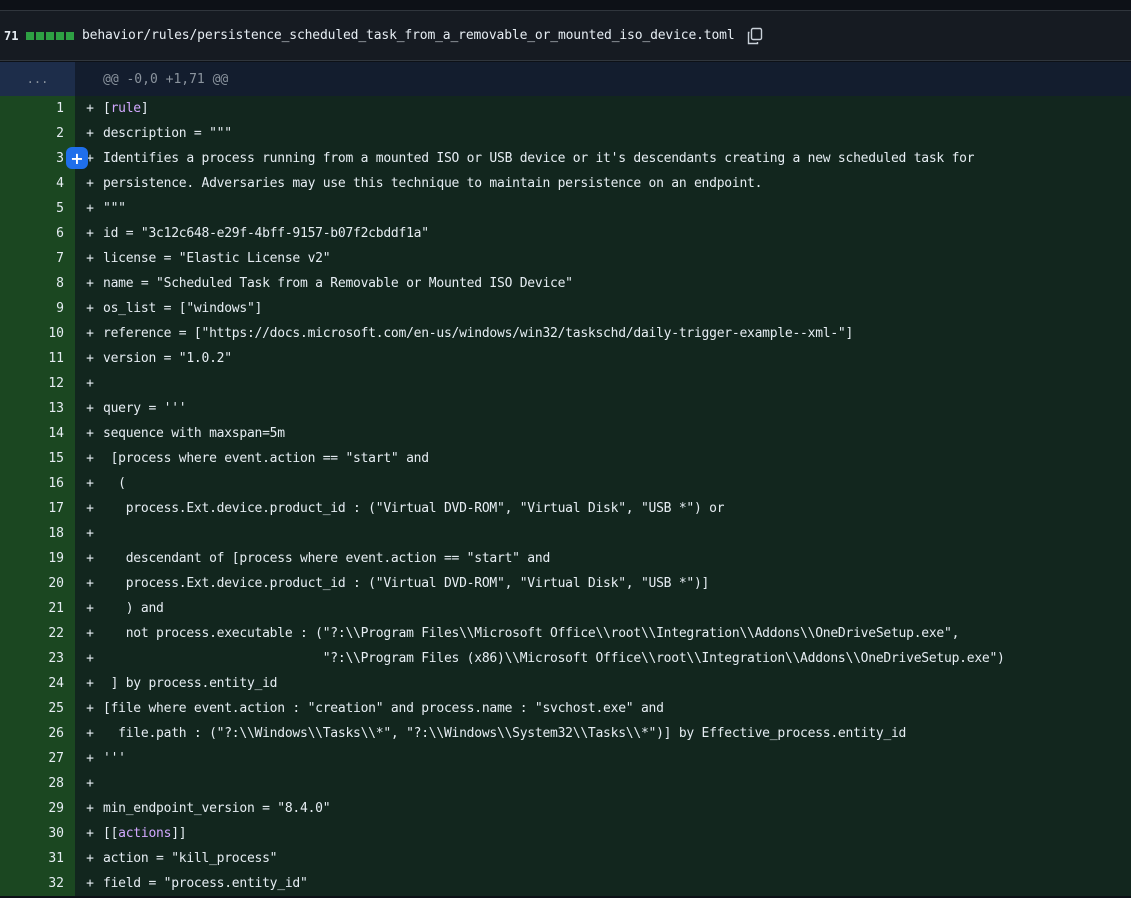 Image resolution: width=1131 pixels, height=898 pixels. What do you see at coordinates (37, 258) in the screenshot?
I see `line-number: 7` at bounding box center [37, 258].